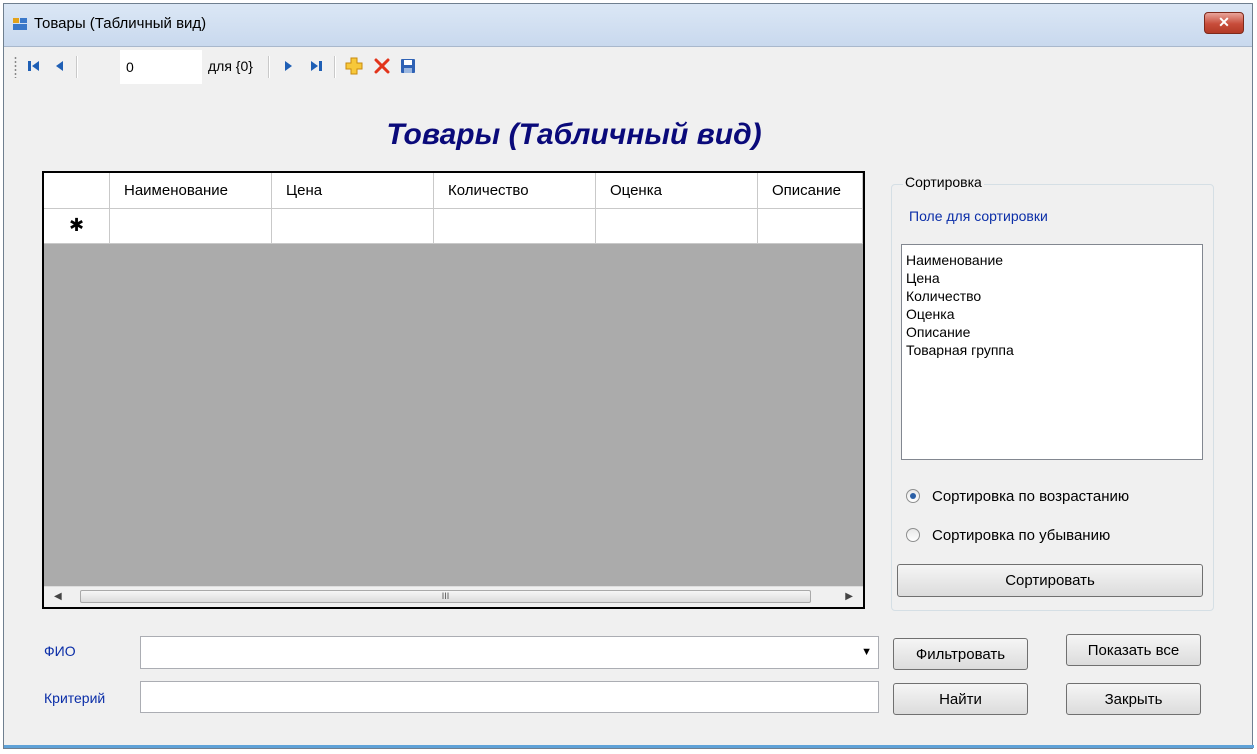 This screenshot has width=1257, height=754. I want to click on horizontal-scrollbar: ◀ III ▶, so click(453, 596).